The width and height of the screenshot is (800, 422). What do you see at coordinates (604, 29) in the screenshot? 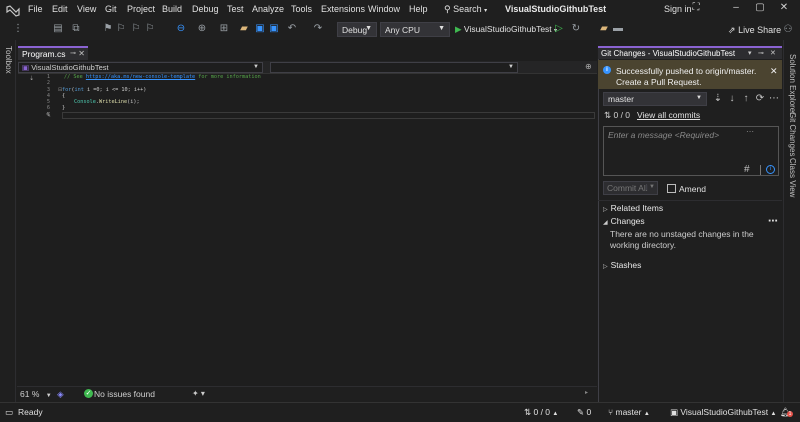
I see `solution-explorer-icon: ▰` at bounding box center [604, 29].